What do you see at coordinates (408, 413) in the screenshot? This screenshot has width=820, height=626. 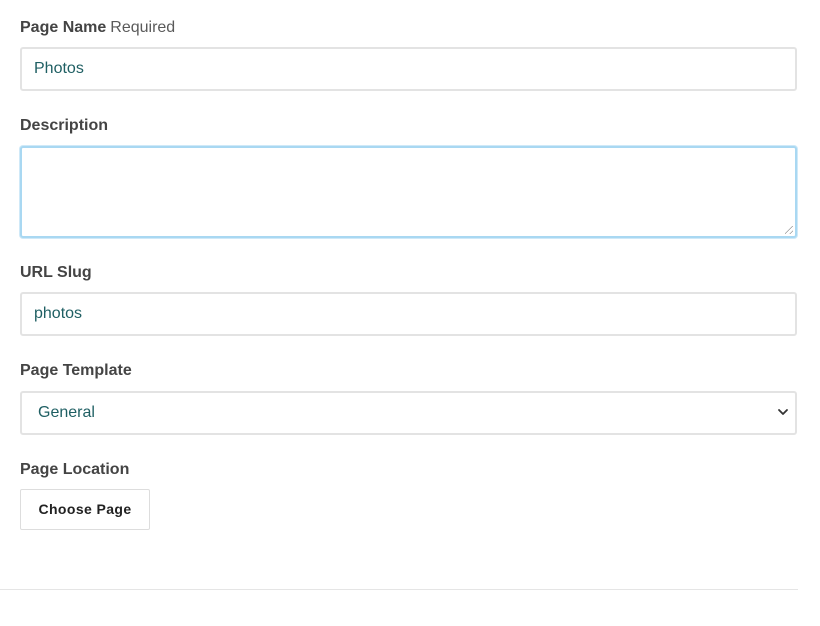 I see `page-template-select: General` at bounding box center [408, 413].